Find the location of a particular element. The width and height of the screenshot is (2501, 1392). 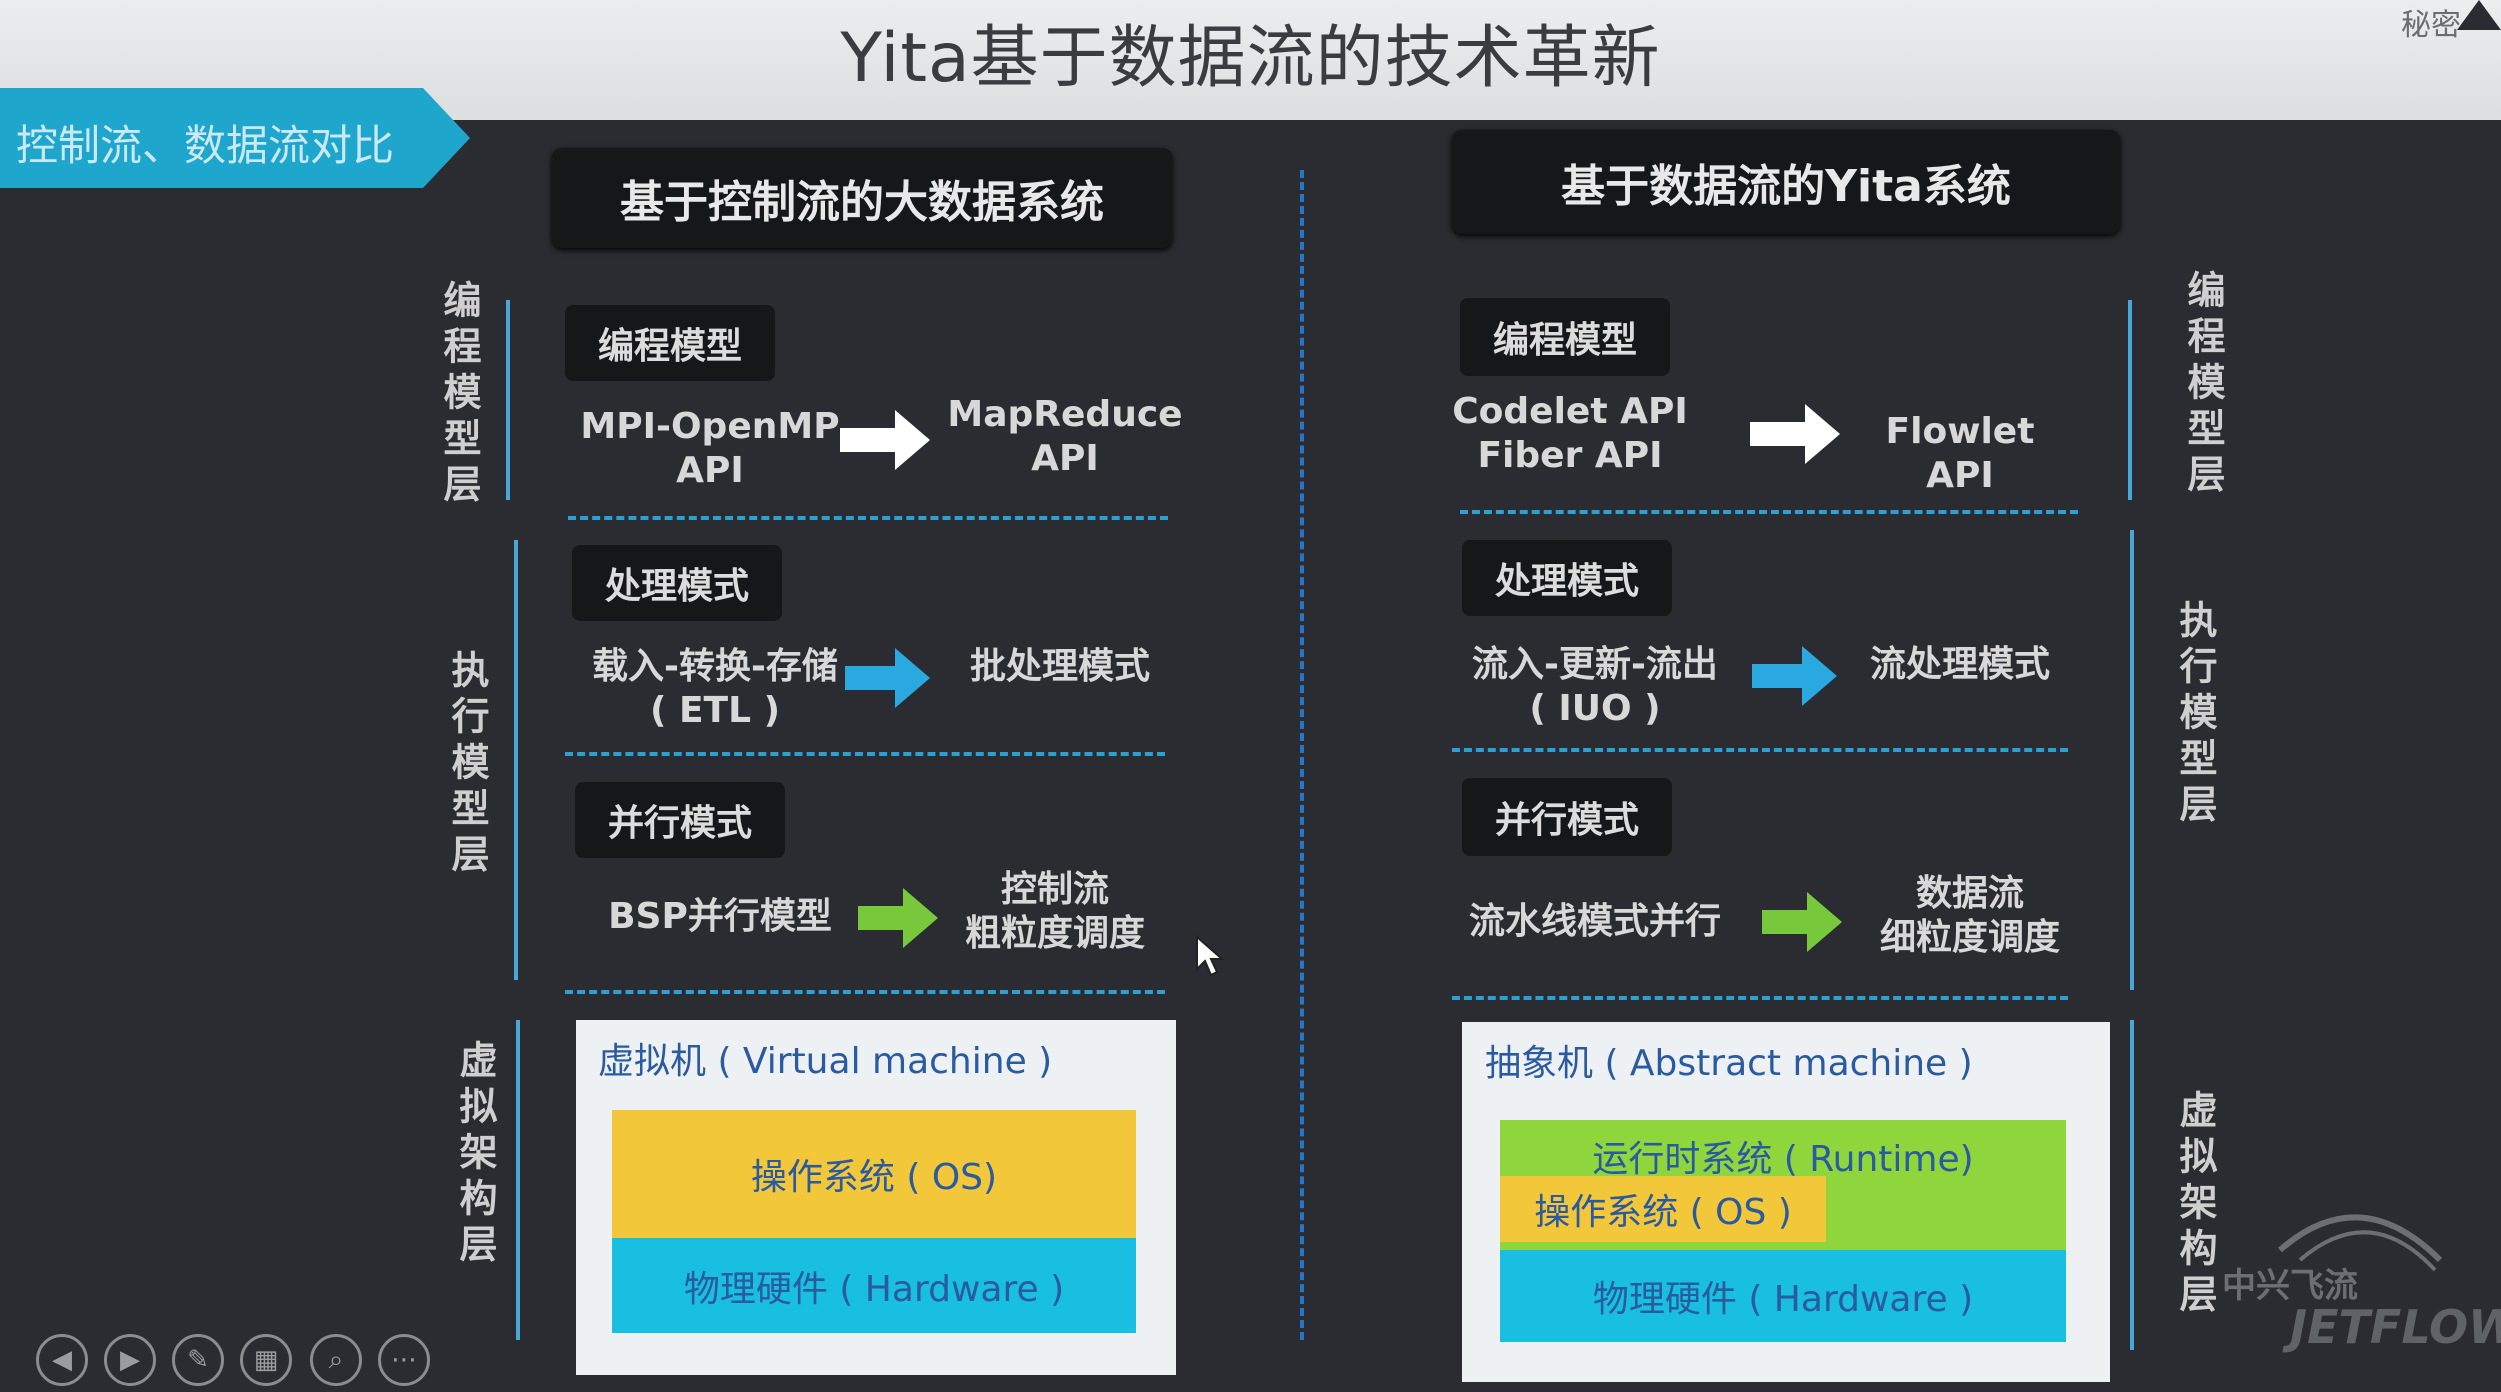

left-layer-virtual: 虚拟架构层 is located at coordinates (475, 1155).